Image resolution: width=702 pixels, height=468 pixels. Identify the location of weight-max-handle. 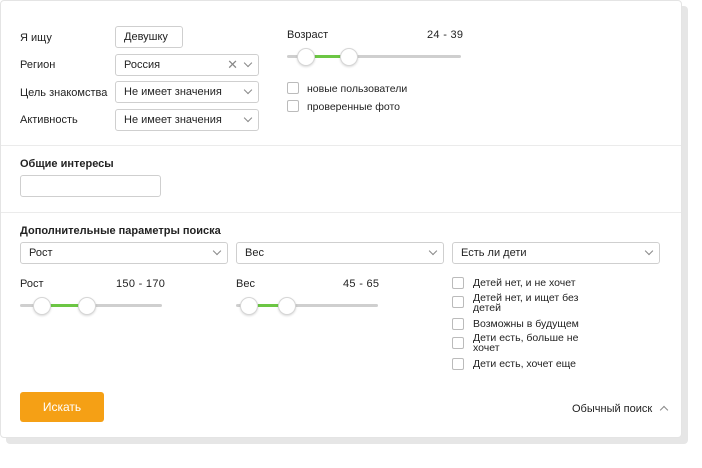
(287, 306).